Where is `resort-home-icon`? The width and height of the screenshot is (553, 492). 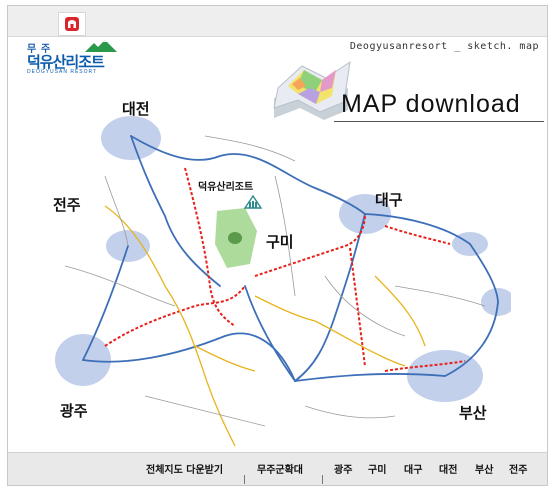
resort-home-icon is located at coordinates (72, 24).